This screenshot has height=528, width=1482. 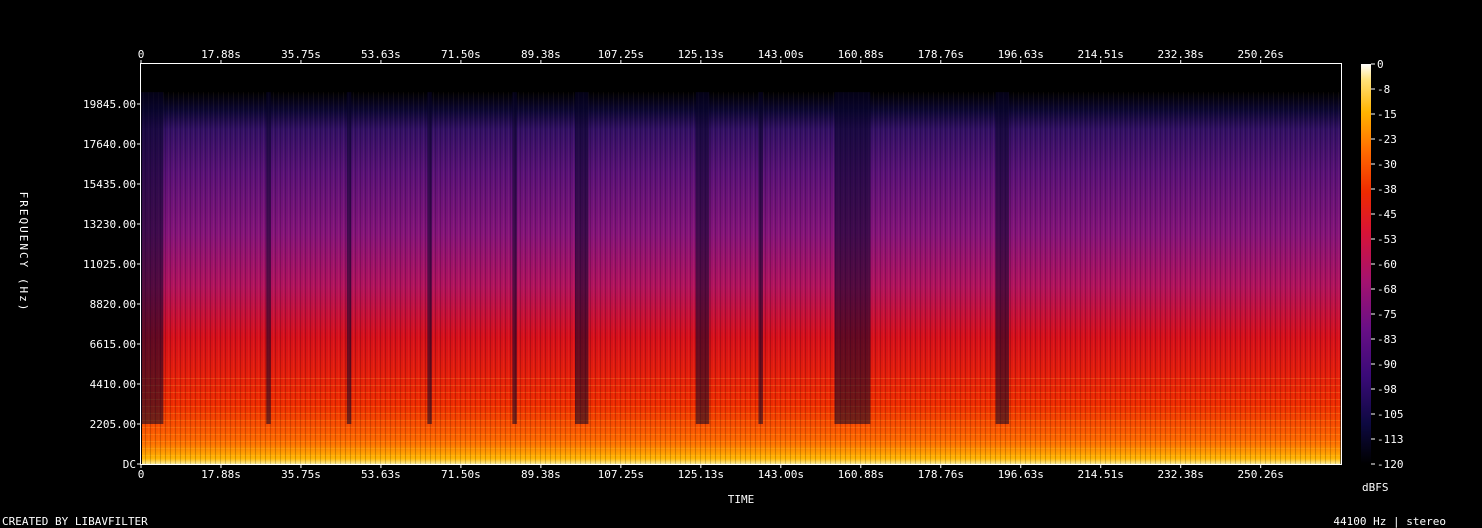 What do you see at coordinates (1181, 54) in the screenshot?
I see `x-tick-label-top: 232.38s` at bounding box center [1181, 54].